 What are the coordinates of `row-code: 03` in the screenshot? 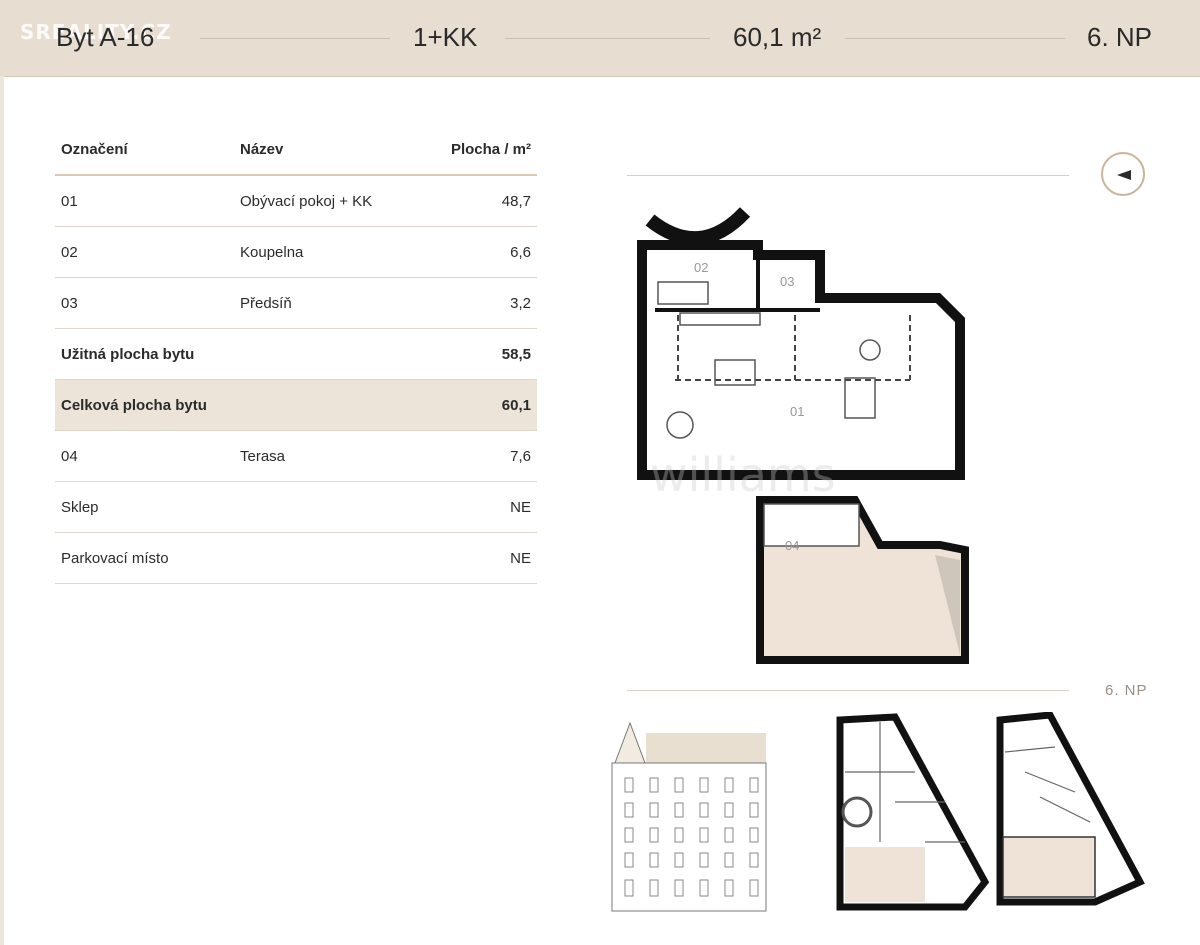 It's located at (144, 303).